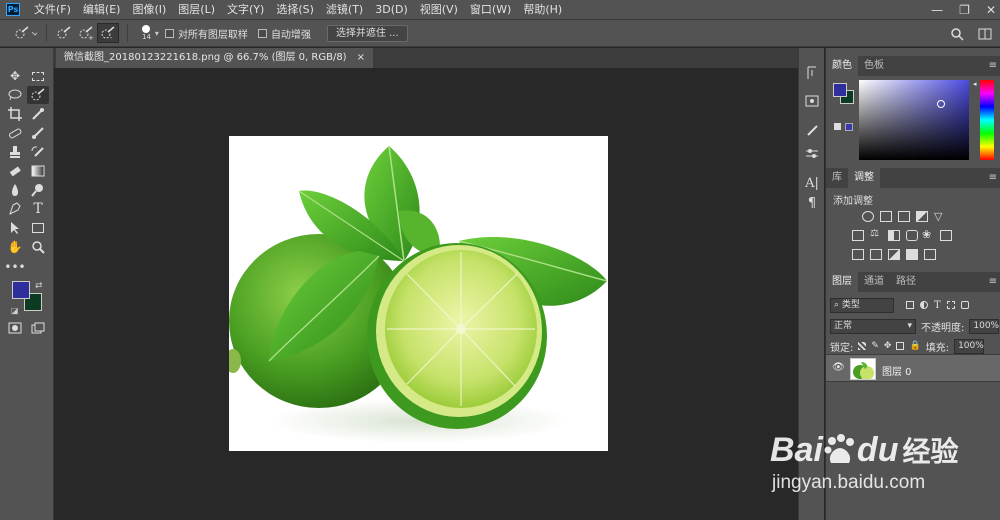  I want to click on rectangle-tool-icon, so click(38, 228).